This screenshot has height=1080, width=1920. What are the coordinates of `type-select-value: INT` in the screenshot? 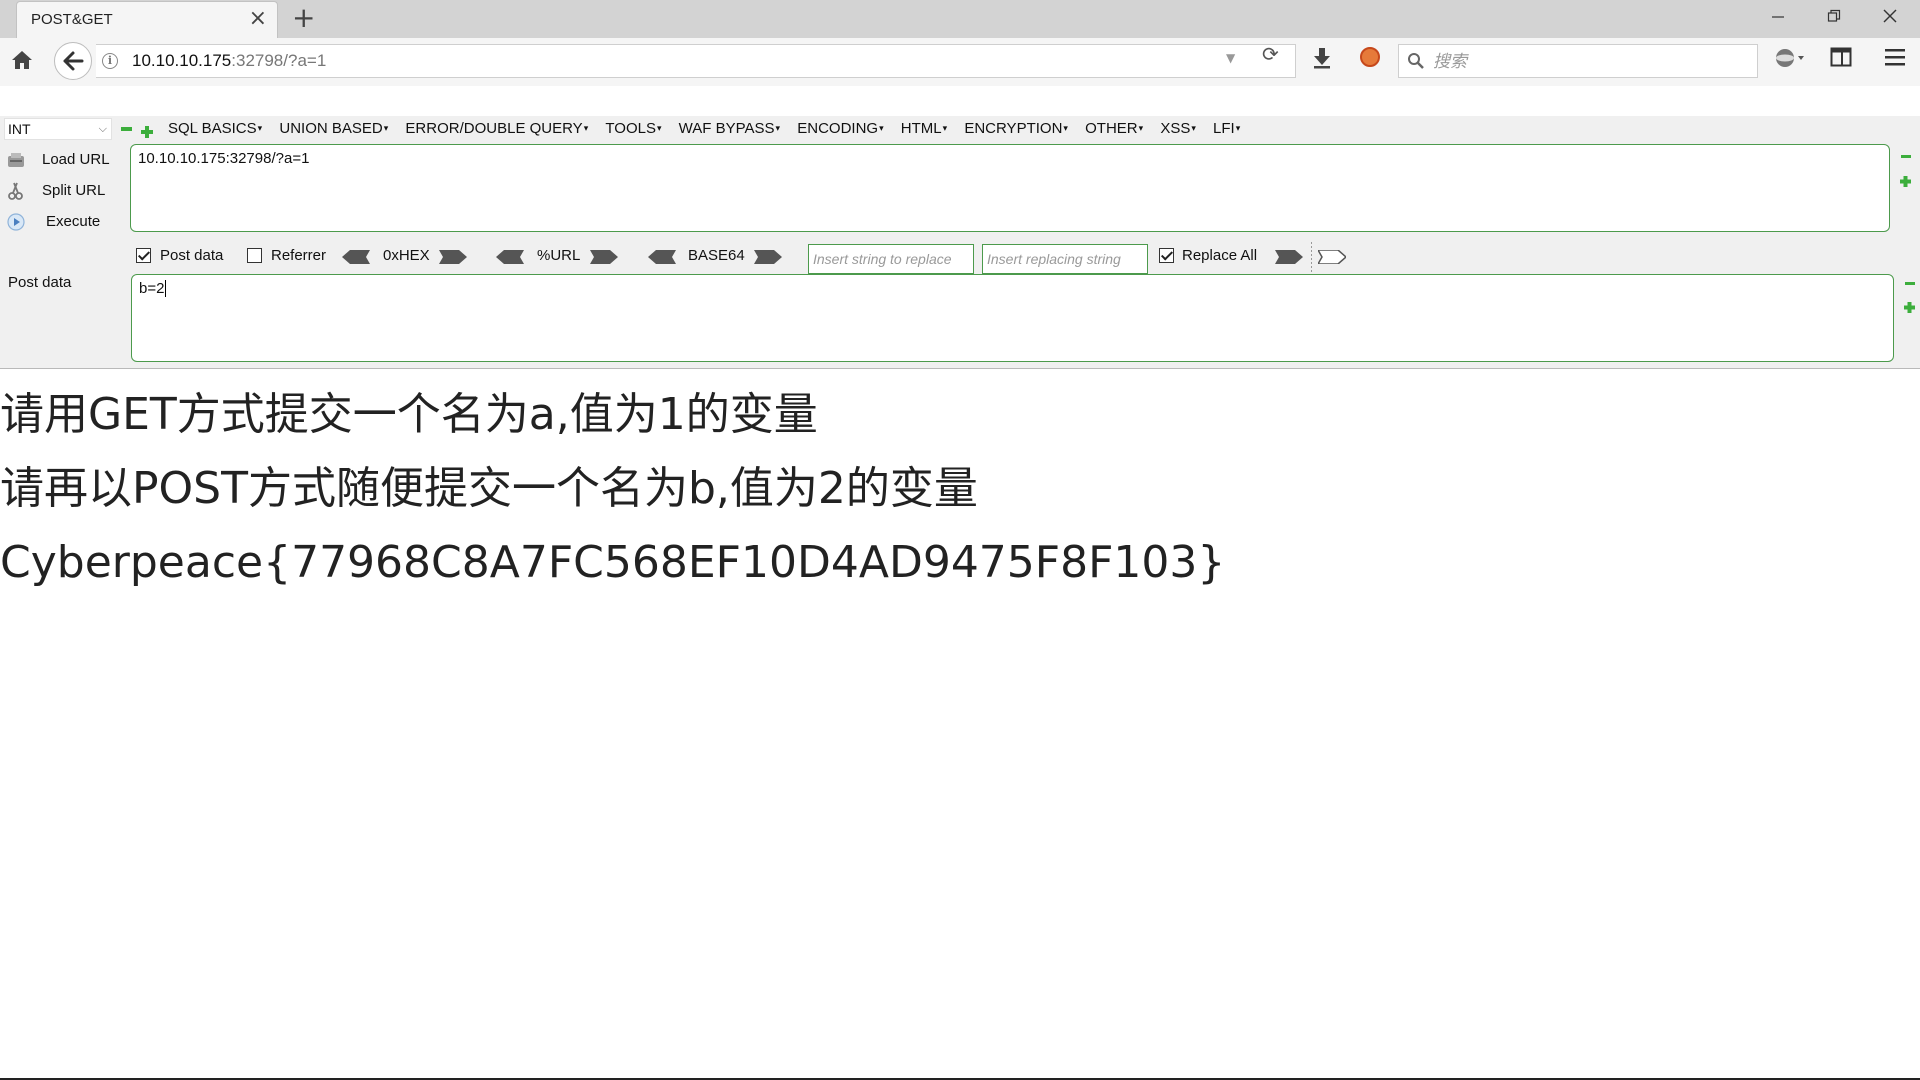 It's located at (19, 129).